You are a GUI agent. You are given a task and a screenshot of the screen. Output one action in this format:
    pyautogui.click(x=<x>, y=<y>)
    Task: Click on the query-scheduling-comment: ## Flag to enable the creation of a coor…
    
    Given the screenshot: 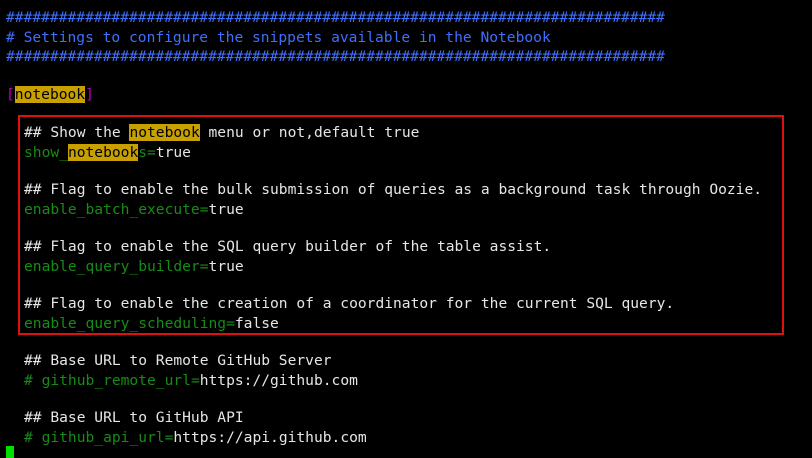 What is the action you would take?
    pyautogui.click(x=349, y=303)
    